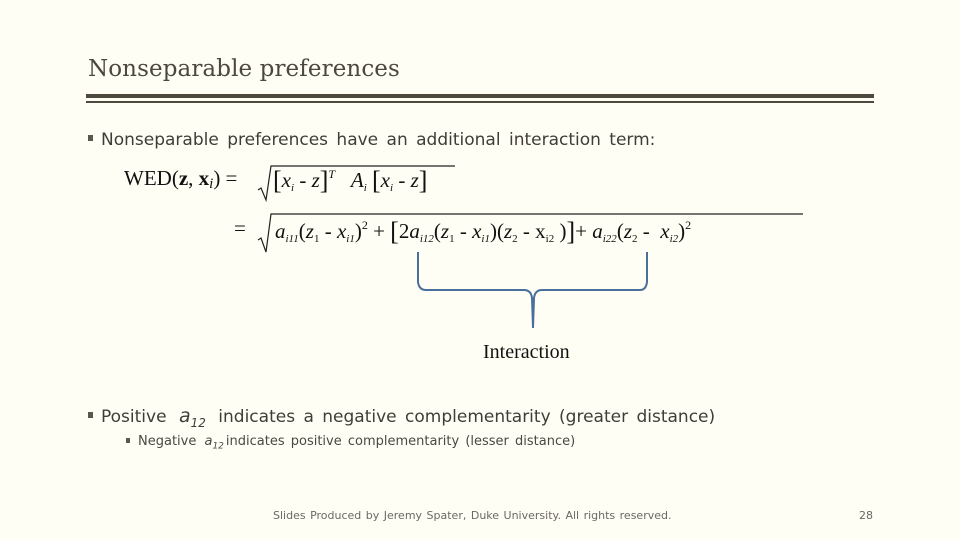  Describe the element at coordinates (866, 515) in the screenshot. I see `page-number: 28` at that location.